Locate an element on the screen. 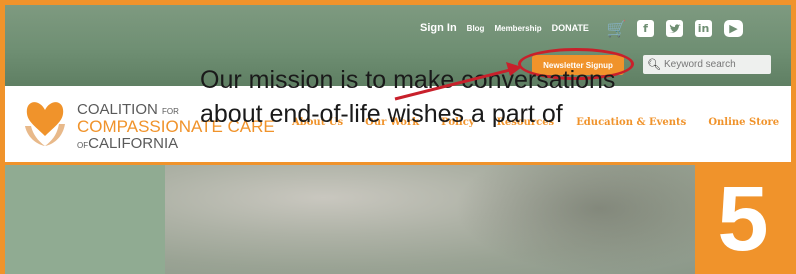  linkedin-icon: in is located at coordinates (703, 28).